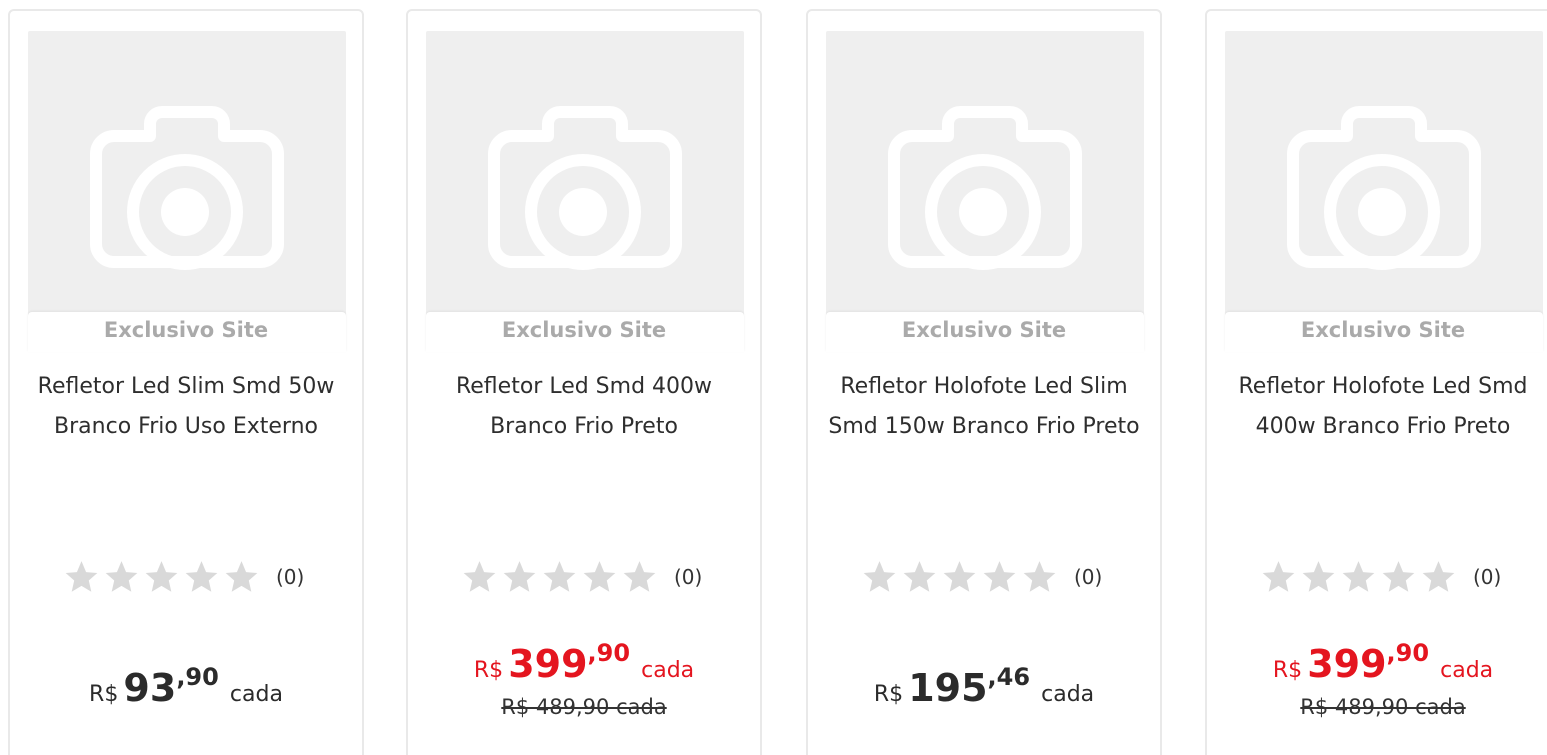  I want to click on price: R$ 93,90 cada, so click(186, 686).